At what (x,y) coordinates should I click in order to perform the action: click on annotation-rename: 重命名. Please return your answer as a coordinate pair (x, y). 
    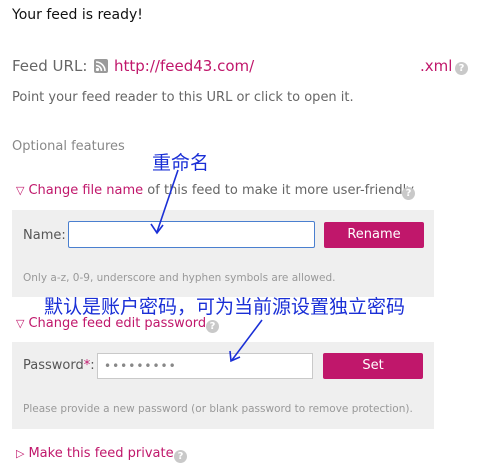
    Looking at the image, I should click on (181, 163).